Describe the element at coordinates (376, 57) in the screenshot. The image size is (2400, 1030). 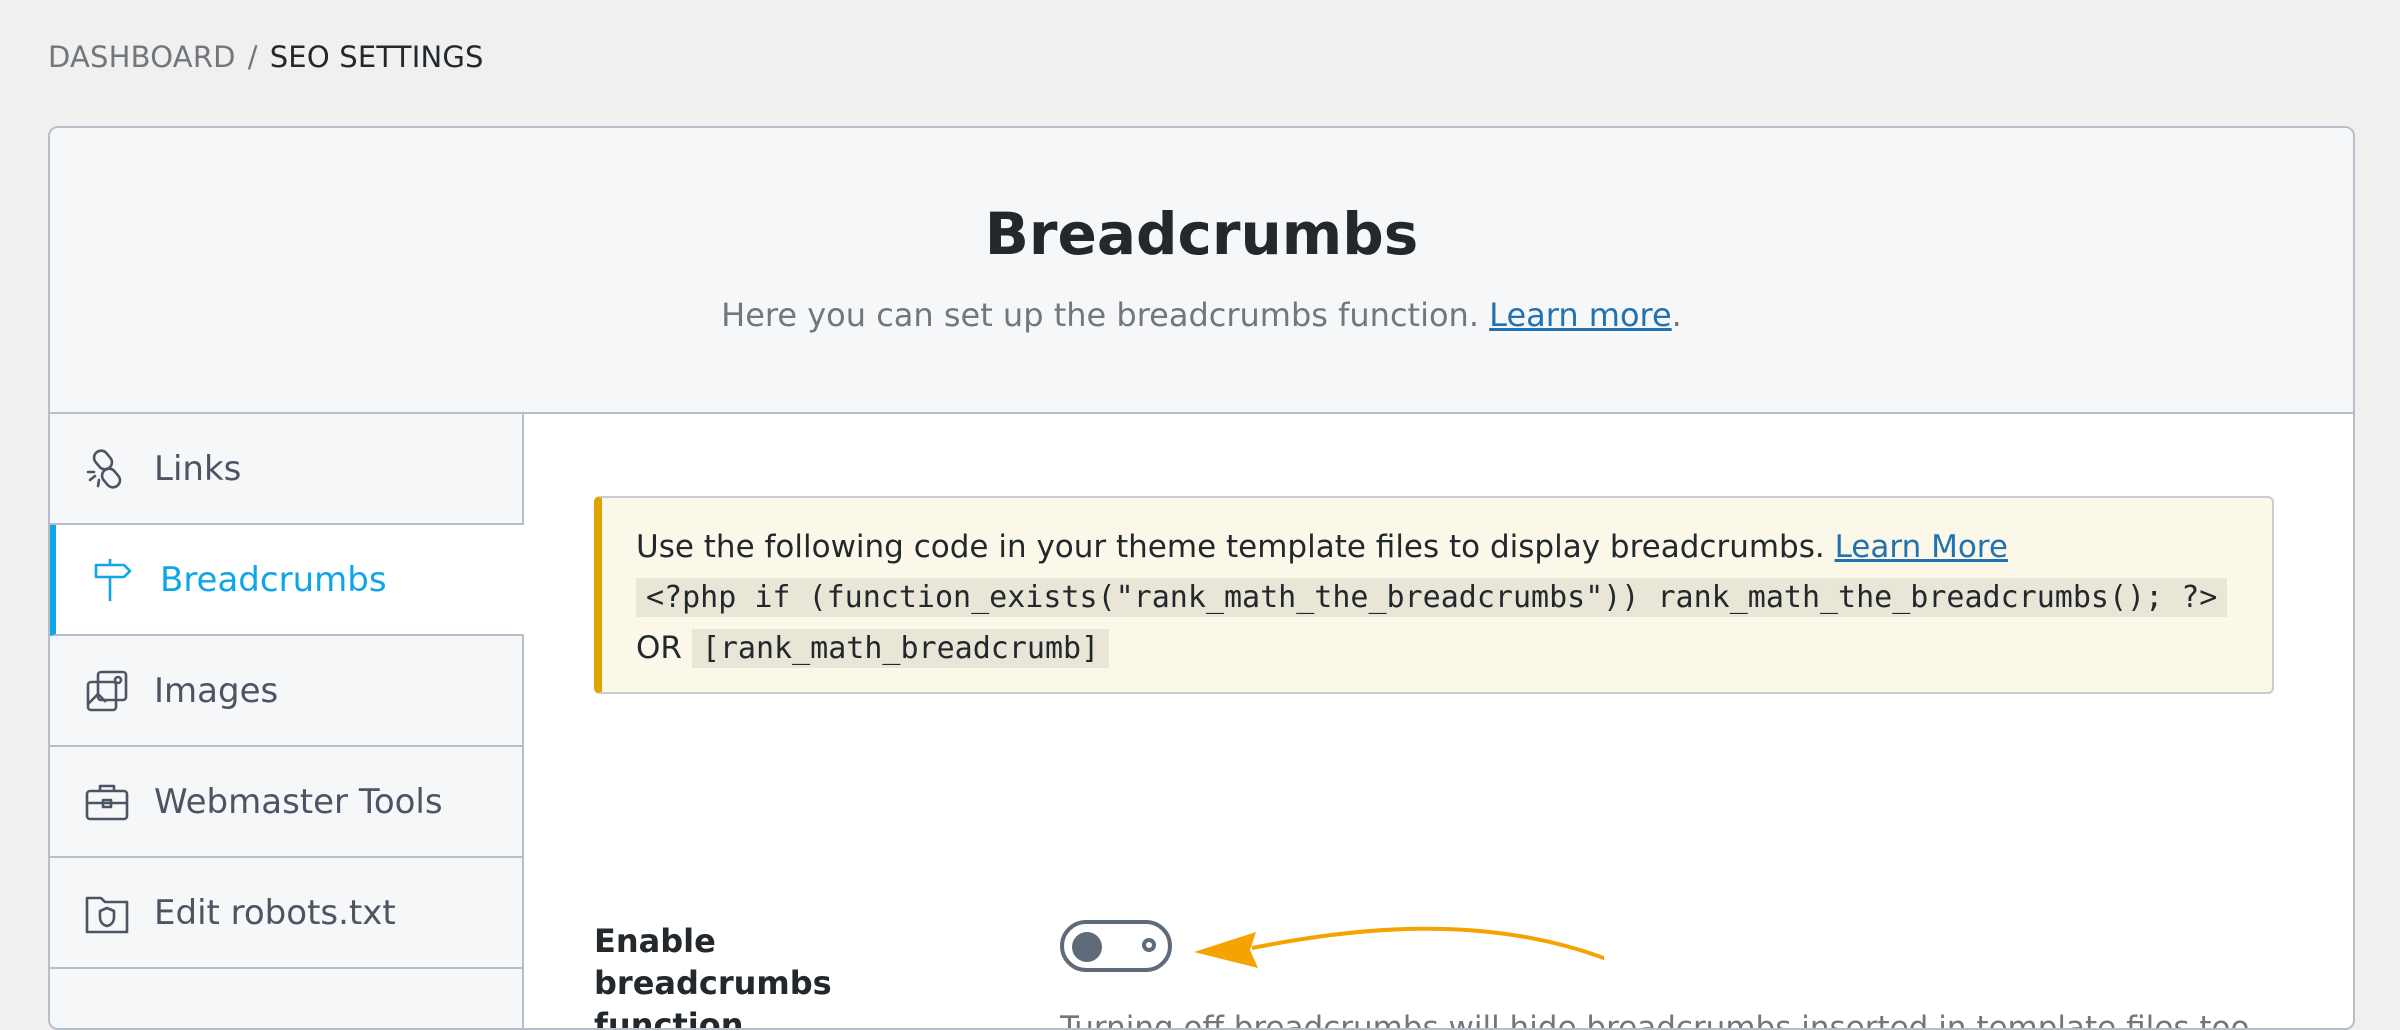
I see `breadcrumb-current: SEO SETTINGS` at that location.